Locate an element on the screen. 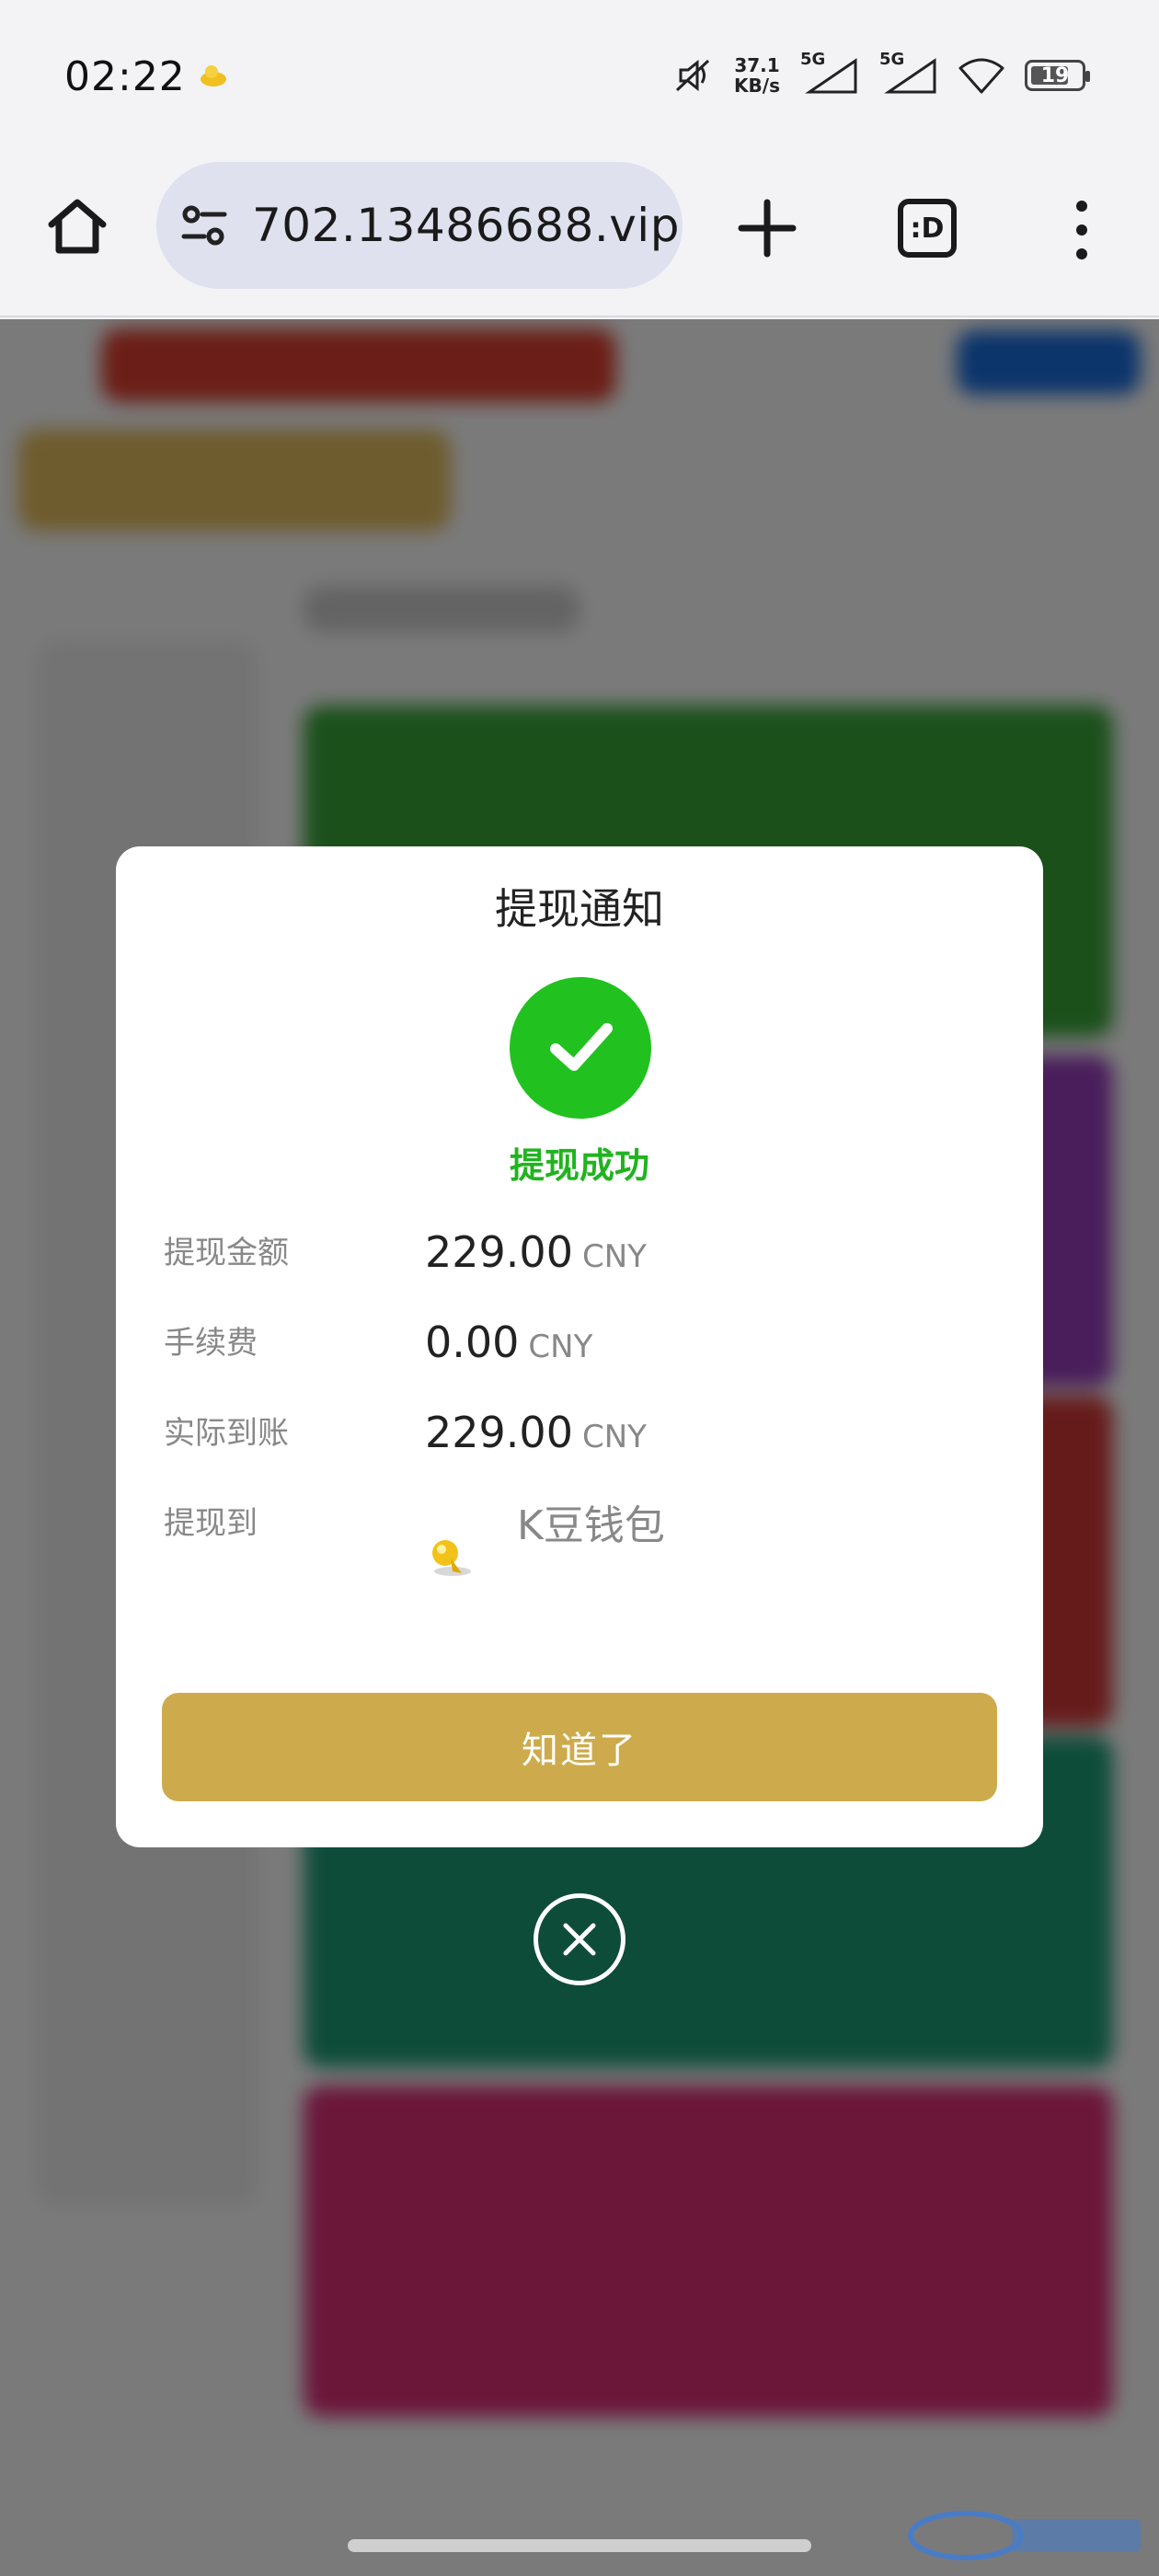  wallet-logo-icon is located at coordinates (451, 1558).